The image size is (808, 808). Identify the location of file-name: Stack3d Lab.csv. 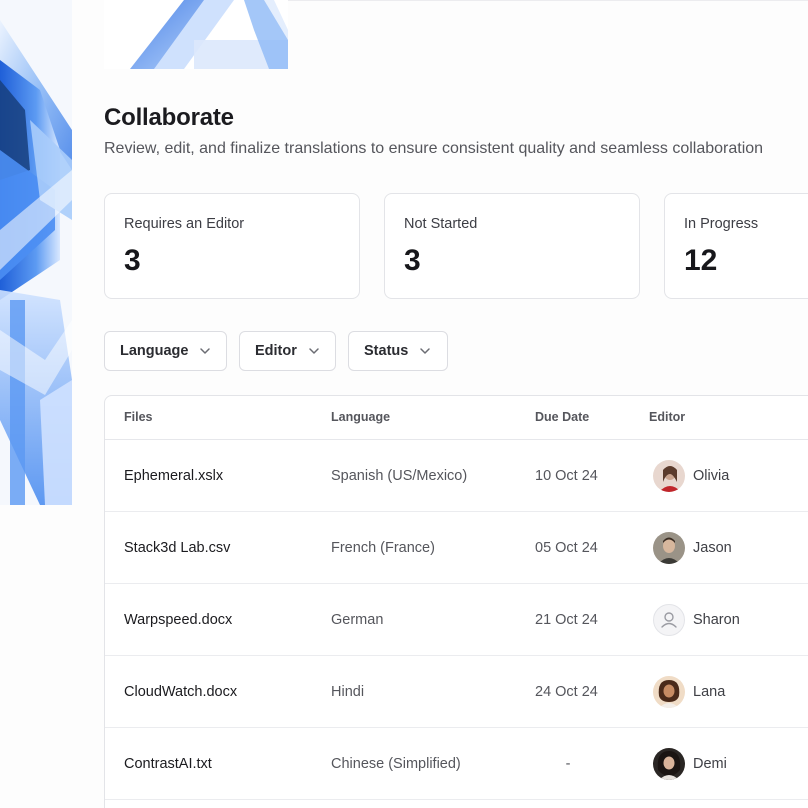
(177, 548).